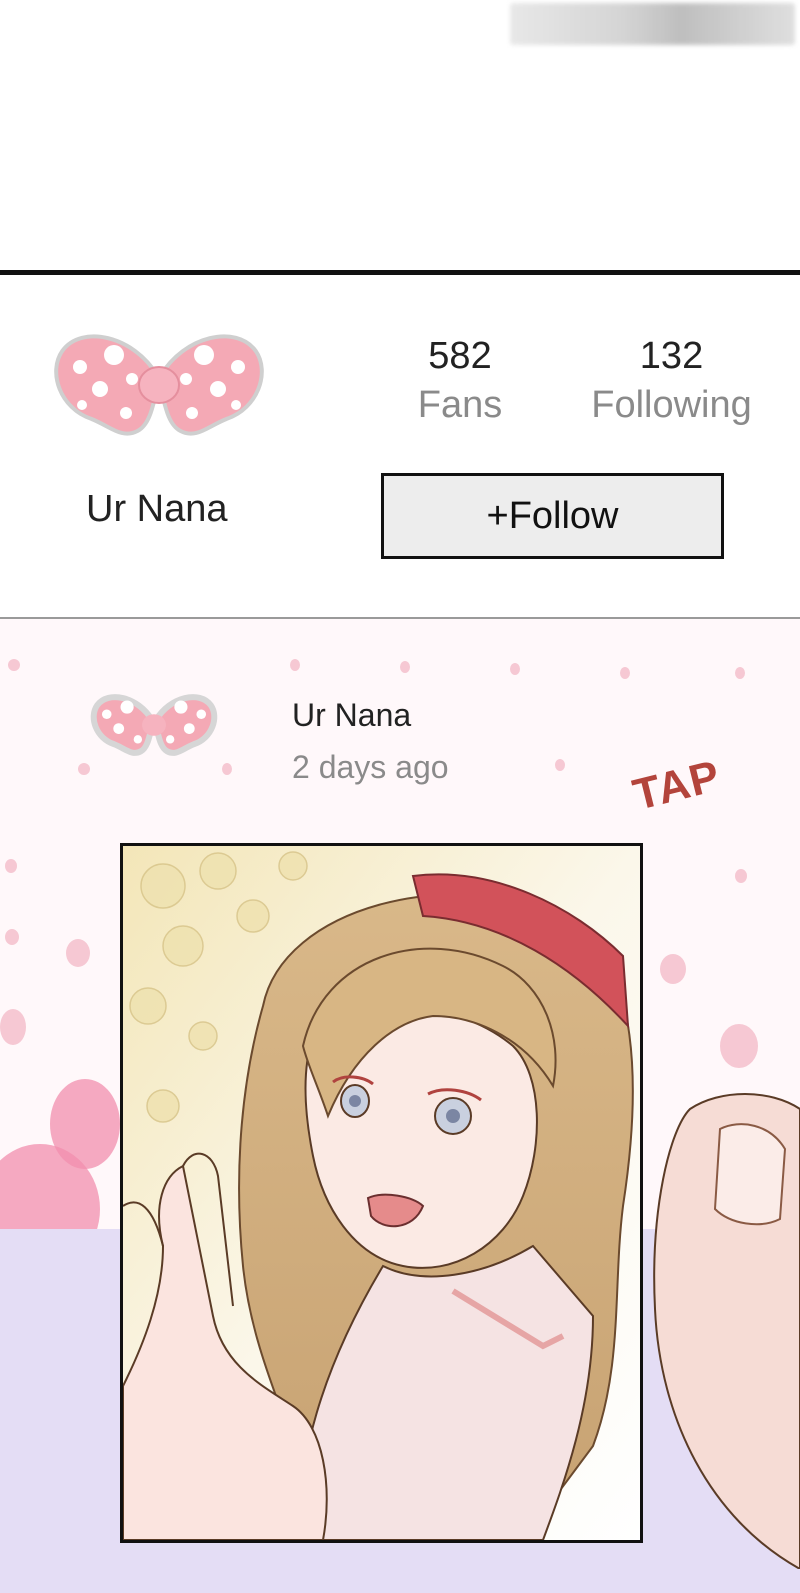 The height and width of the screenshot is (1593, 800). What do you see at coordinates (370, 767) in the screenshot?
I see `post-timestamp: 2 days ago` at bounding box center [370, 767].